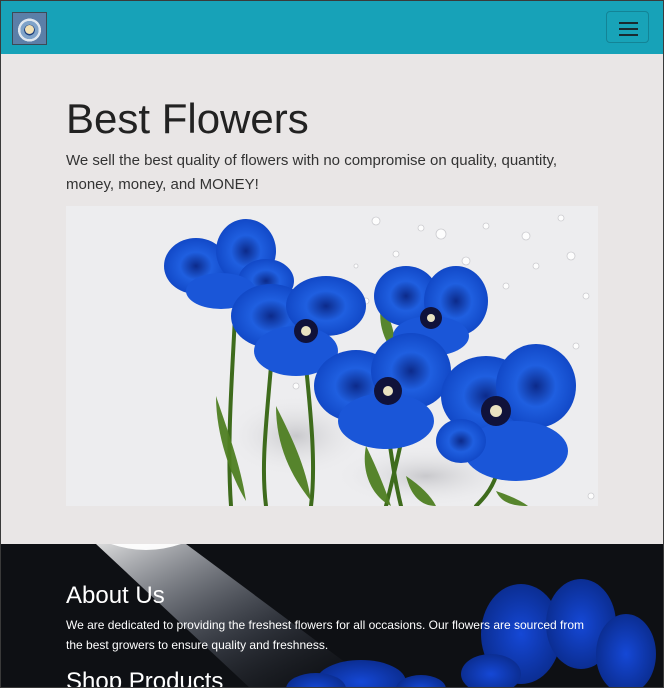 This screenshot has width=664, height=688. I want to click on navbar-toggler-button, so click(627, 27).